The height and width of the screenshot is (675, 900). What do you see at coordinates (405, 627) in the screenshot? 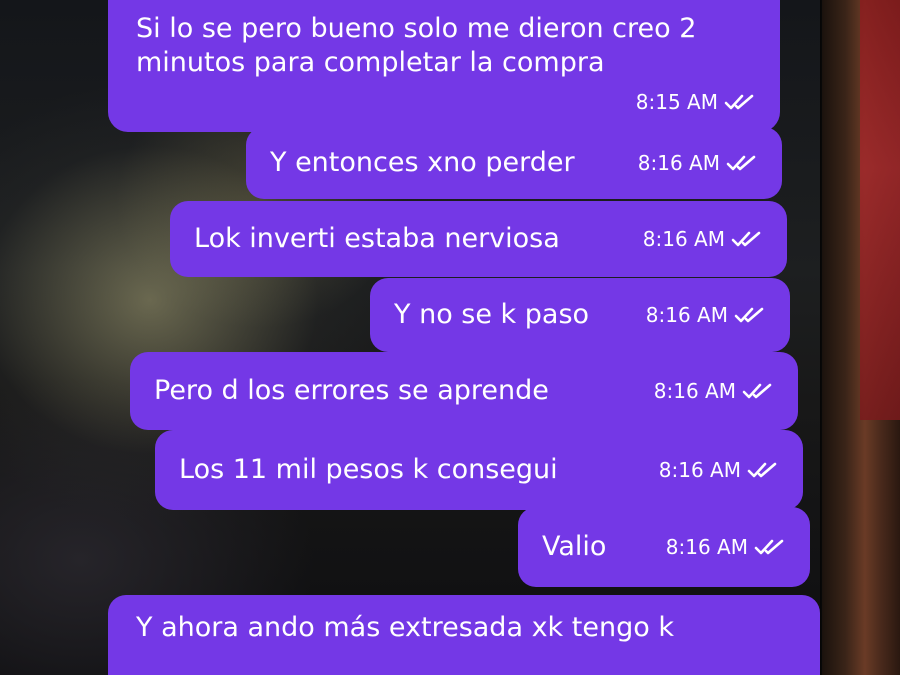
I see `message-text: Y ahora ando más extresada xk tengo k` at bounding box center [405, 627].